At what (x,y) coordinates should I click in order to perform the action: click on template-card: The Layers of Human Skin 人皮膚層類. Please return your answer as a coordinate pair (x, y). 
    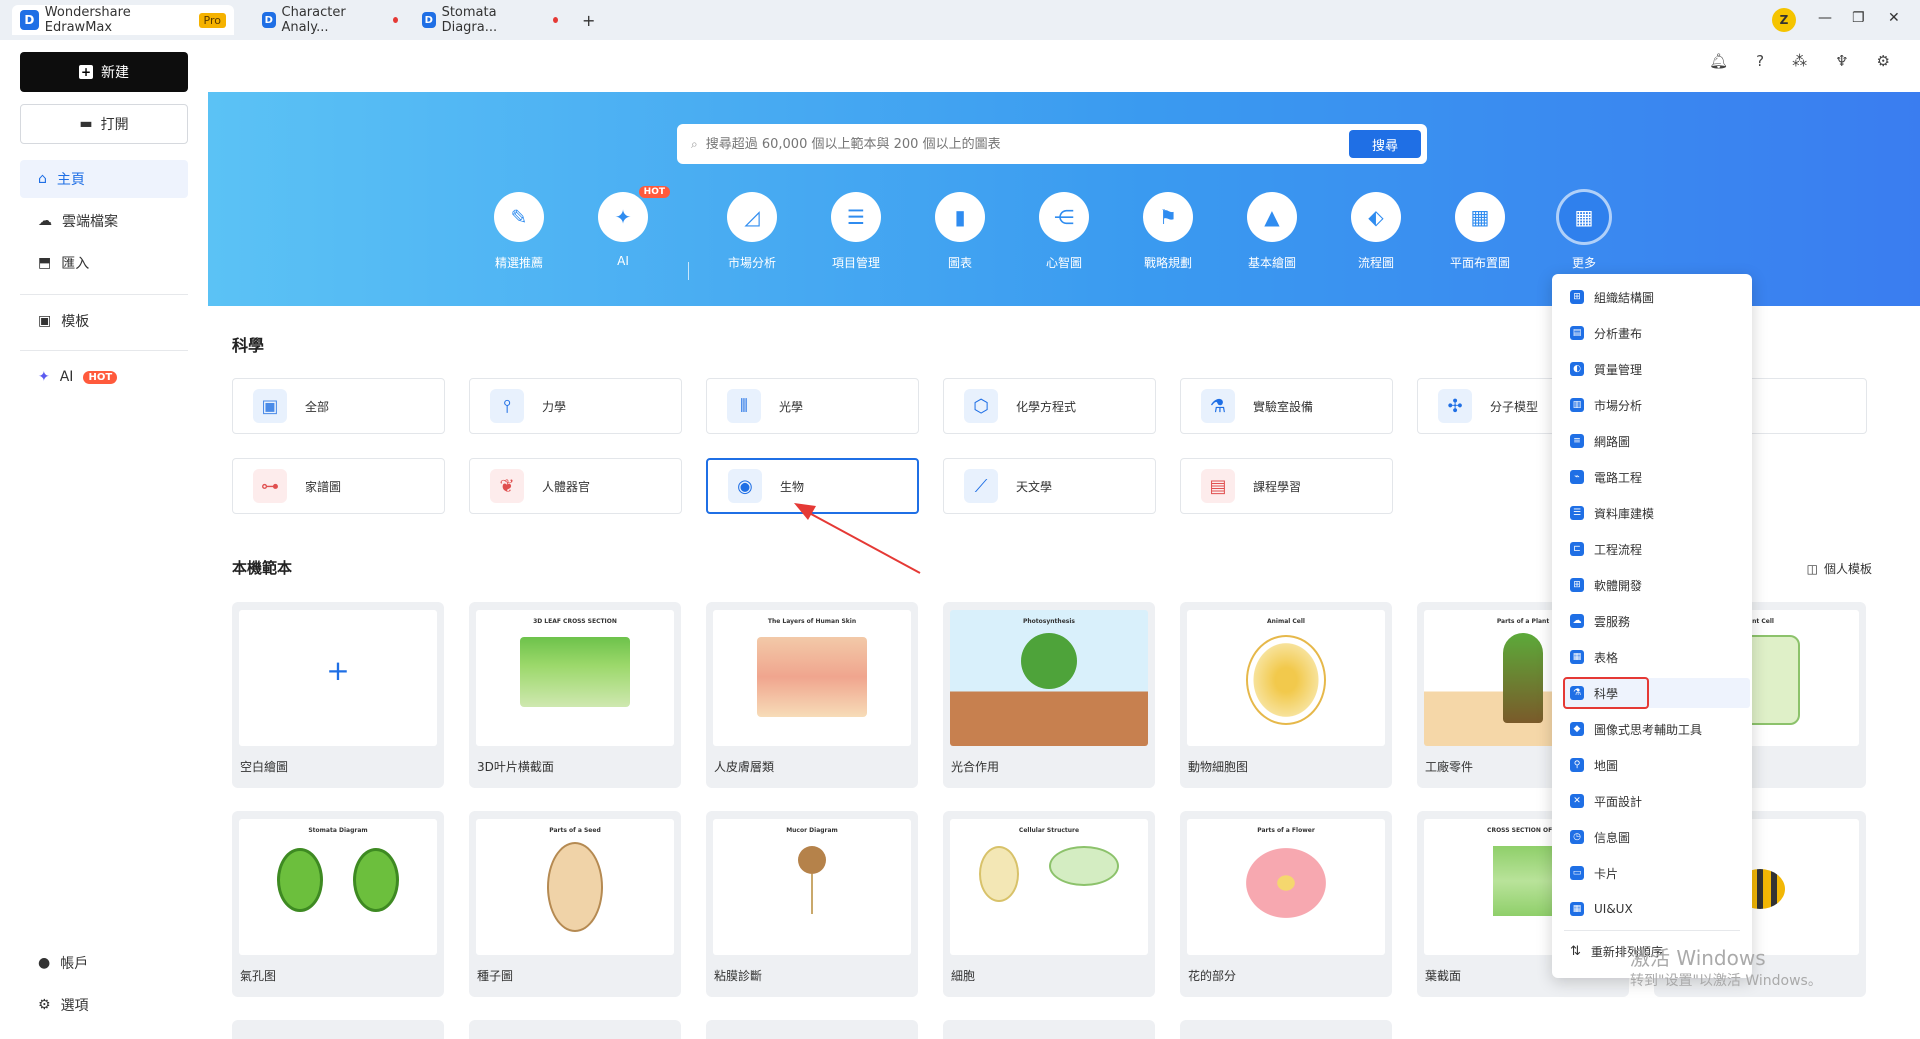
    Looking at the image, I should click on (812, 695).